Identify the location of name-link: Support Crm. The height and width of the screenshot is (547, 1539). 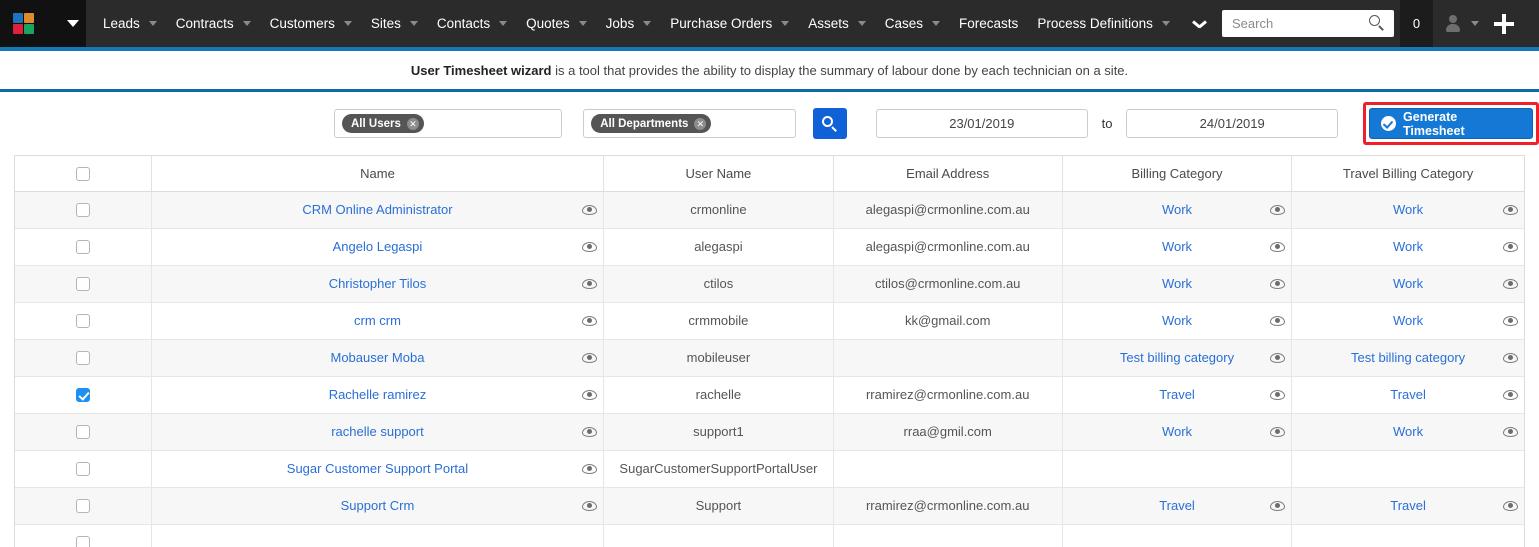
(364, 505).